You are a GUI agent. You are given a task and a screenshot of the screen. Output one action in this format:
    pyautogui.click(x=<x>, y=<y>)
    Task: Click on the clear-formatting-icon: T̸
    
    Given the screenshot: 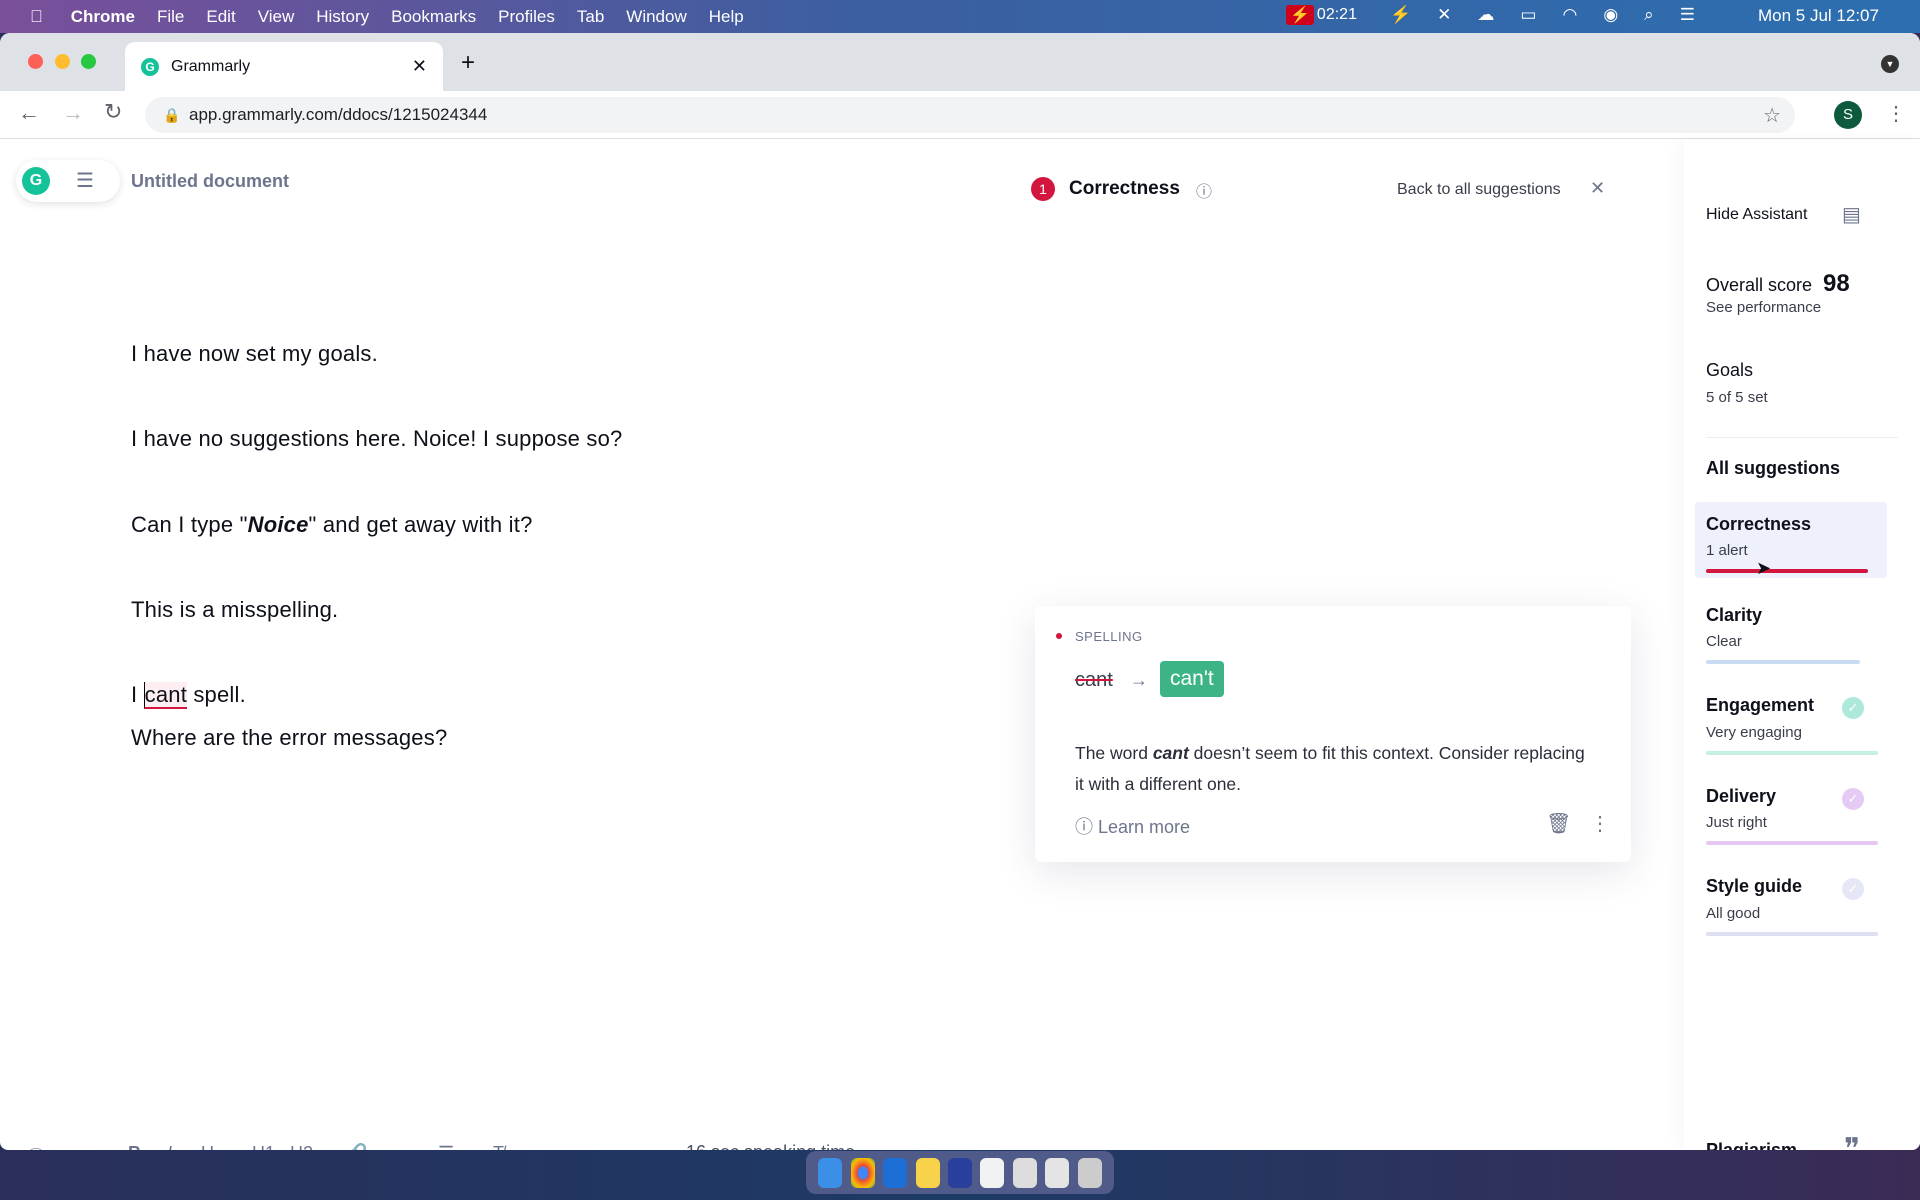 What is the action you would take?
    pyautogui.click(x=498, y=1146)
    